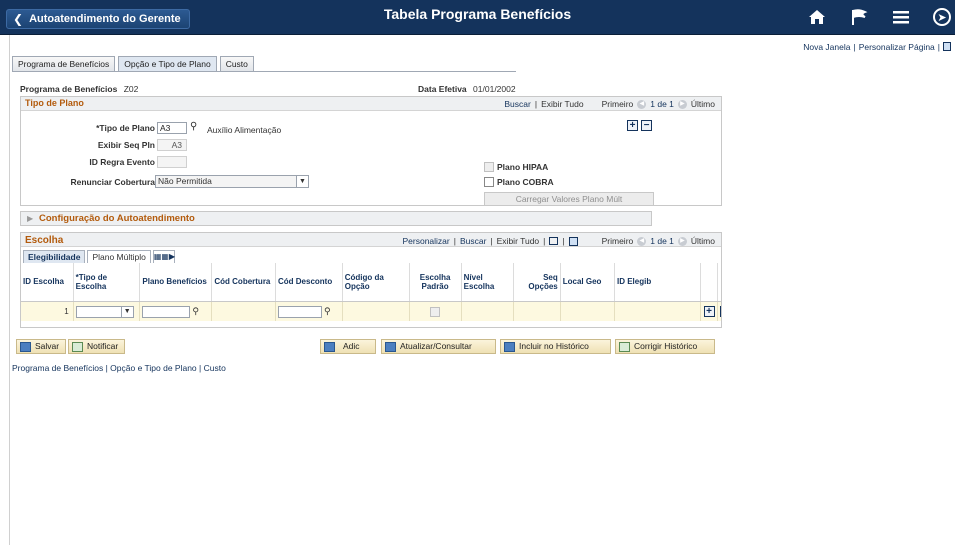  Describe the element at coordinates (309, 282) in the screenshot. I see `col-deduction-code: Cód Desconto` at that location.